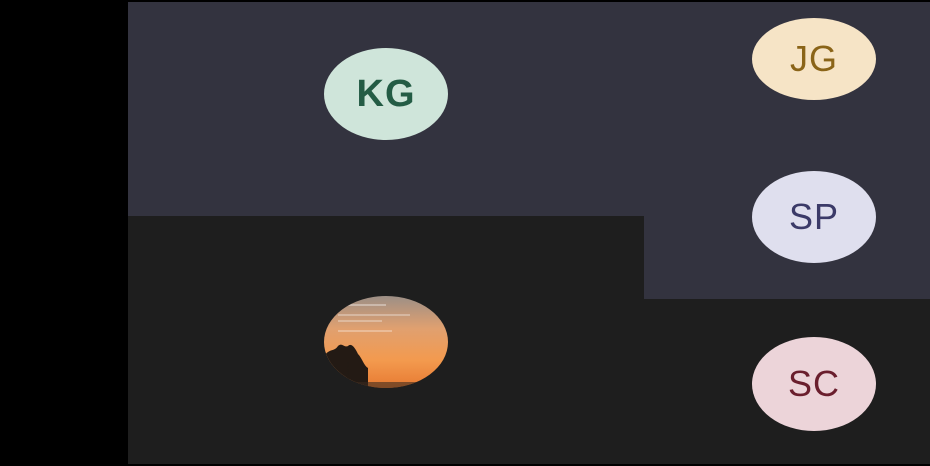 The height and width of the screenshot is (466, 930). Describe the element at coordinates (64, 233) in the screenshot. I see `left-blank-panel` at that location.